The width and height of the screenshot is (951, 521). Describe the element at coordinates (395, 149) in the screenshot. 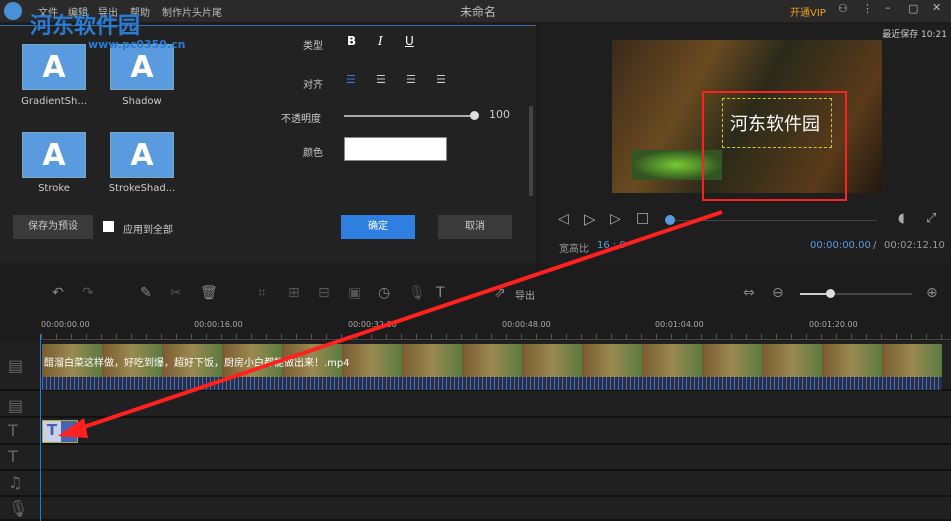

I see `color-picker` at that location.